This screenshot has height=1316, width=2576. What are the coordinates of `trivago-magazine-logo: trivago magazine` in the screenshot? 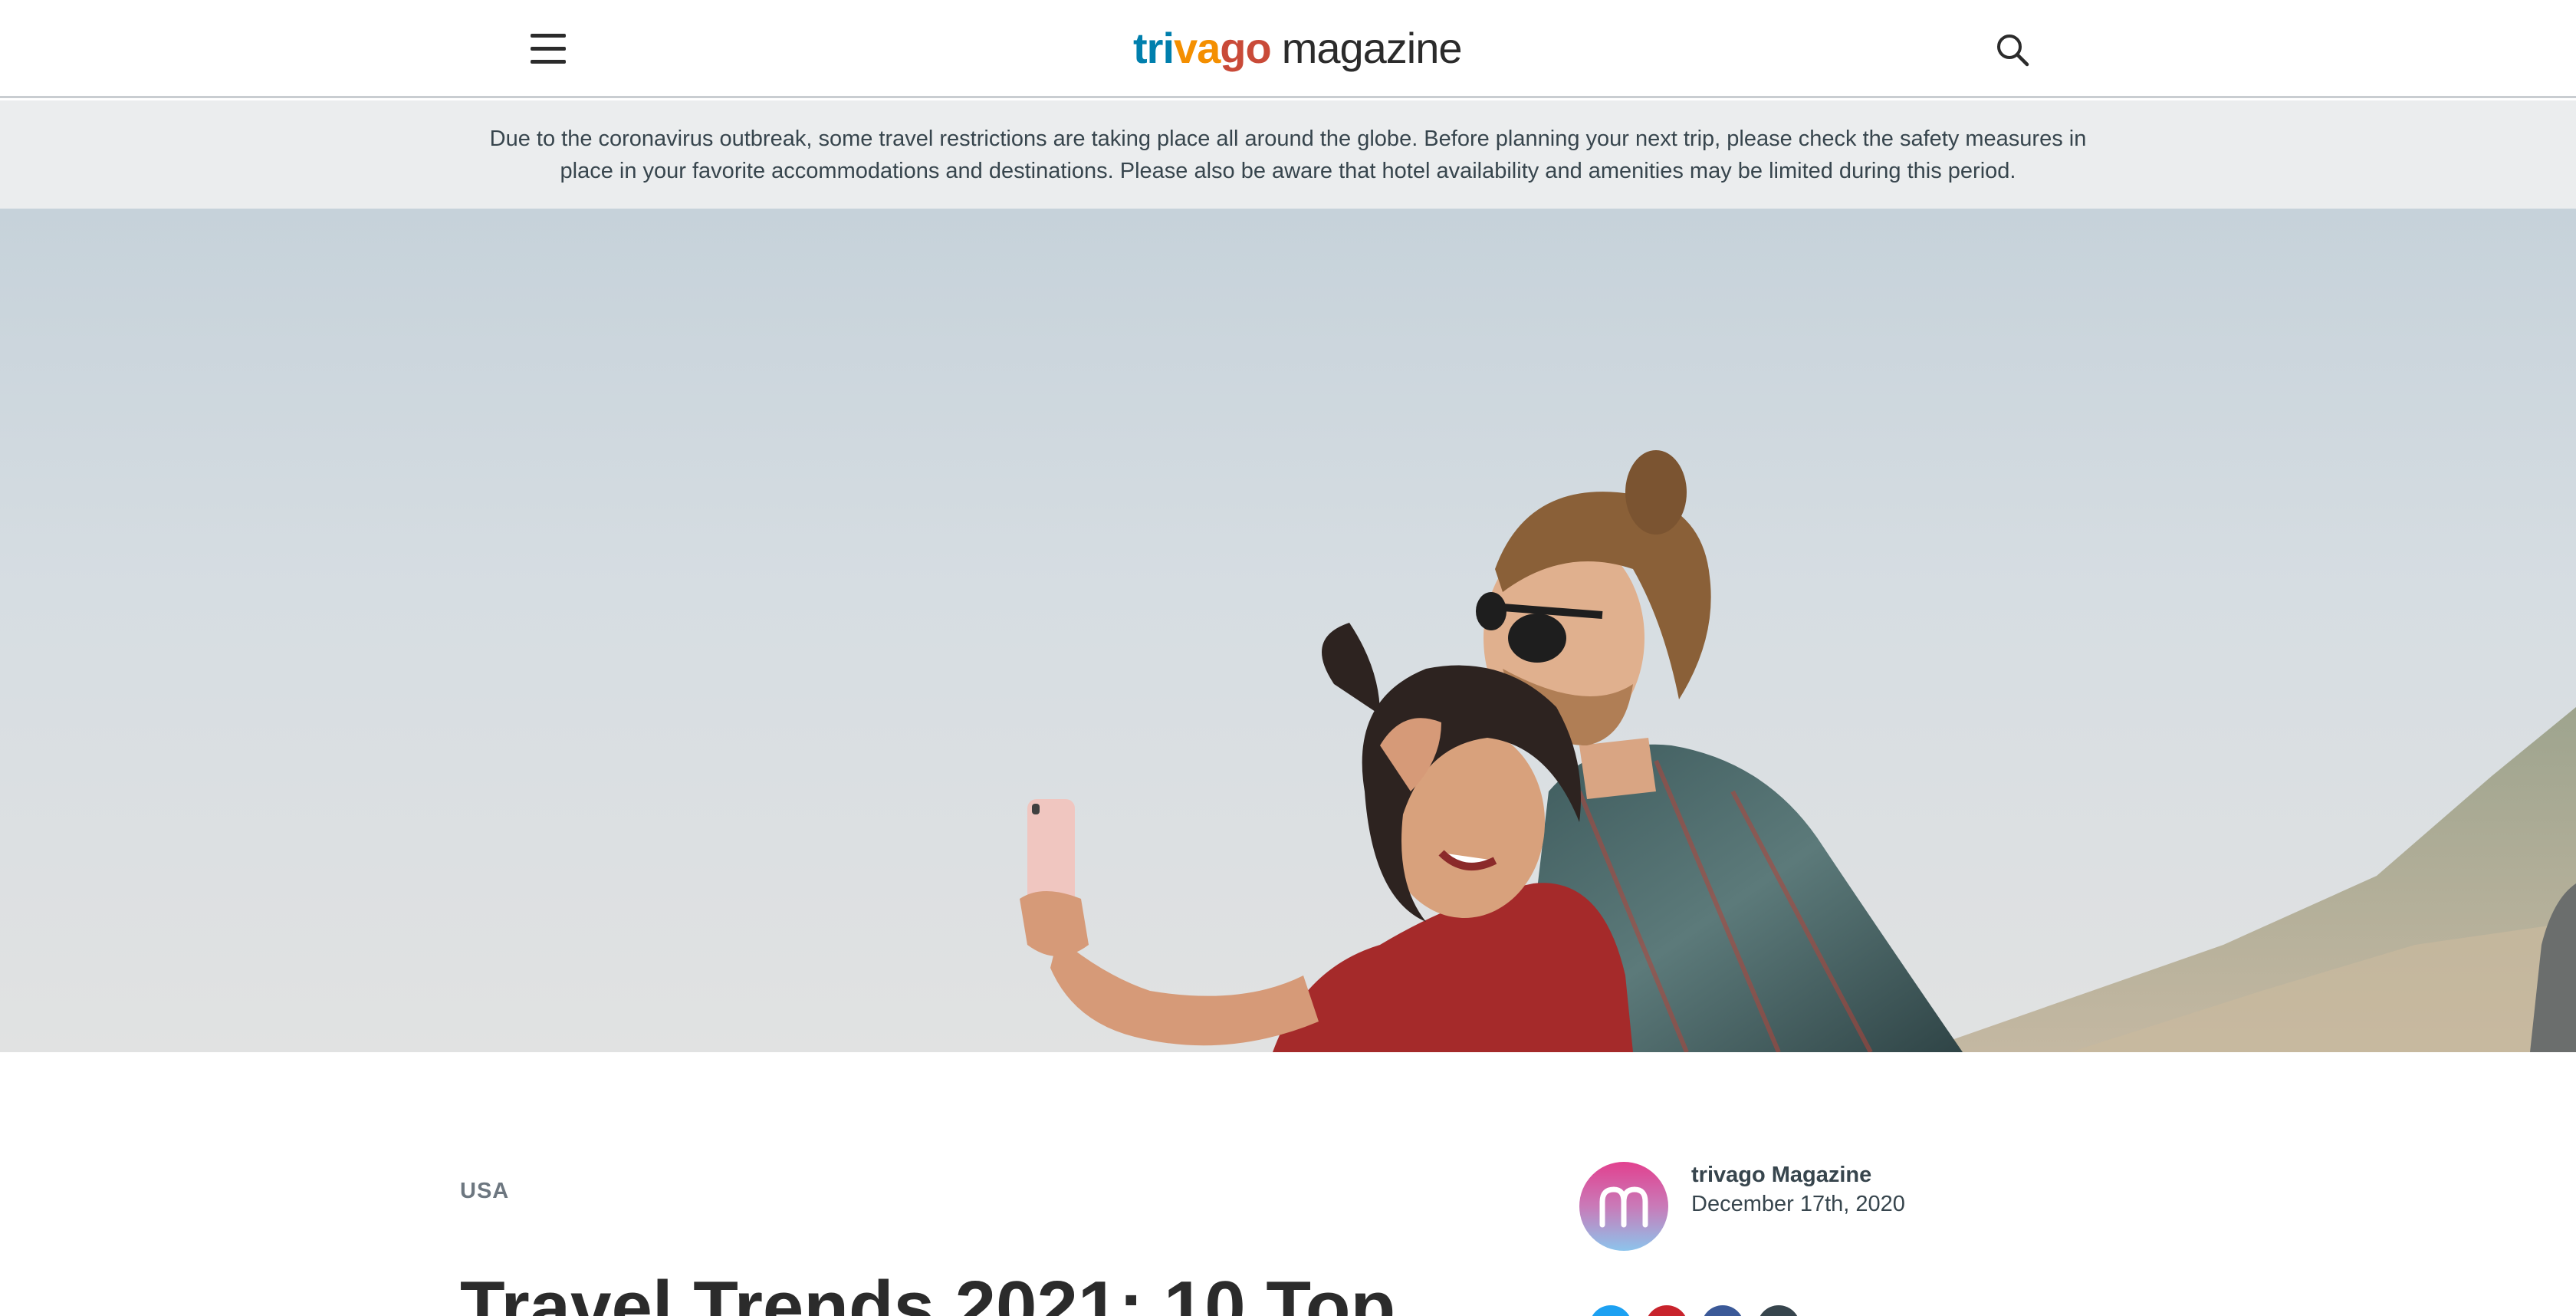 It's located at (1298, 48).